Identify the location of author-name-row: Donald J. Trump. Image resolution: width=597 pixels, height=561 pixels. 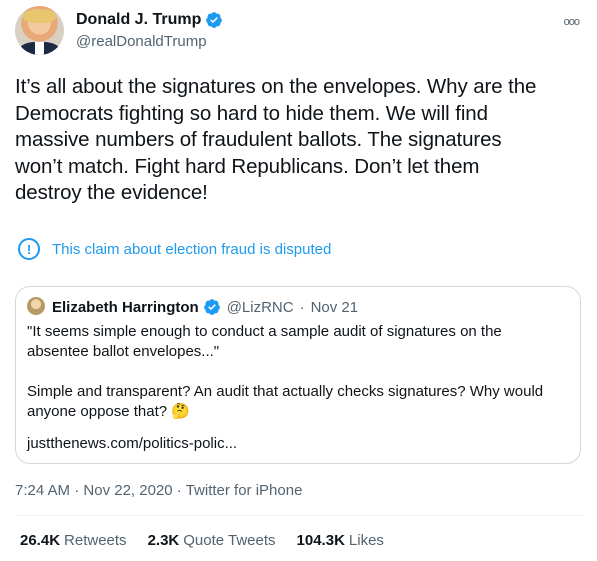
(149, 20).